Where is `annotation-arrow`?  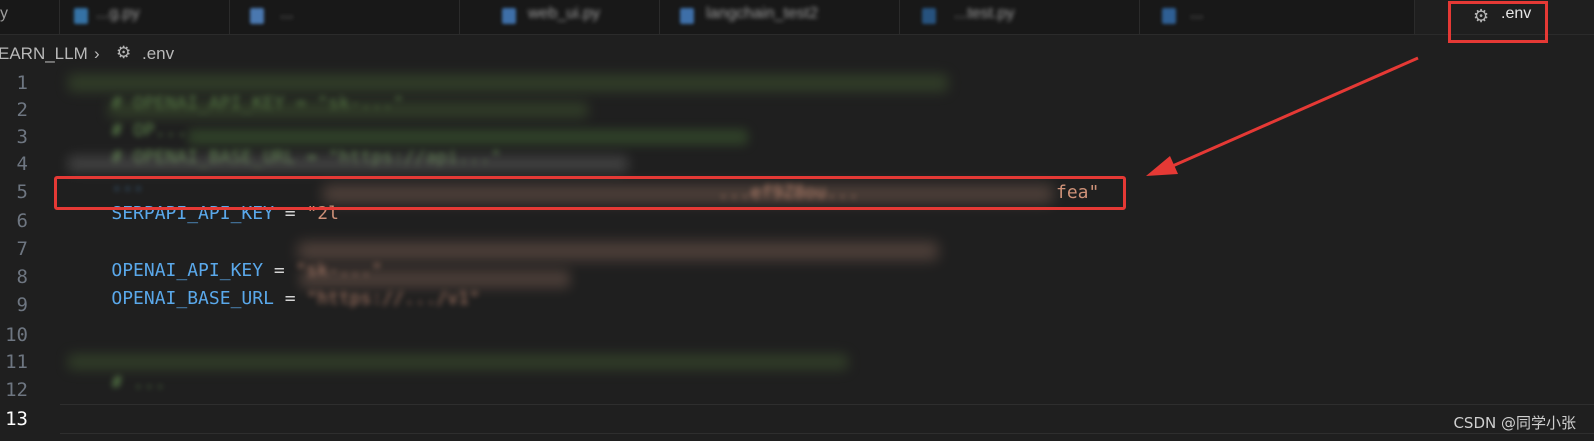
annotation-arrow is located at coordinates (1282, 116).